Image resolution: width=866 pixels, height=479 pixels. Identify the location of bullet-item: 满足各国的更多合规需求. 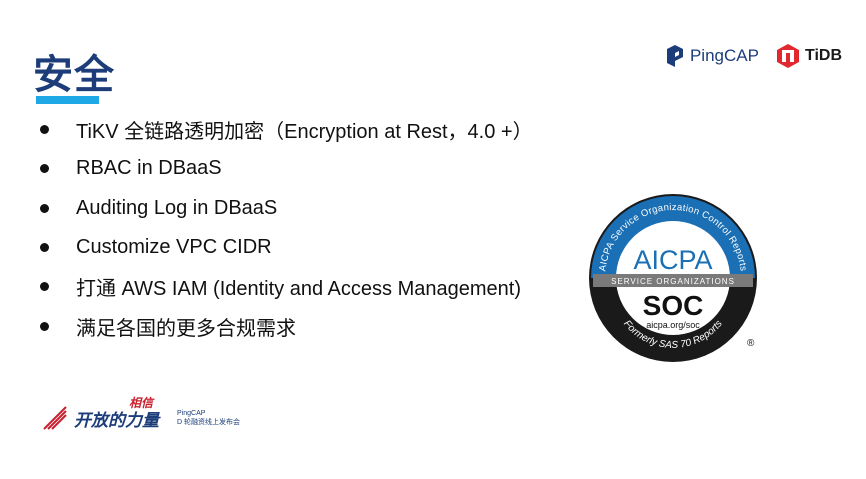
(286, 325).